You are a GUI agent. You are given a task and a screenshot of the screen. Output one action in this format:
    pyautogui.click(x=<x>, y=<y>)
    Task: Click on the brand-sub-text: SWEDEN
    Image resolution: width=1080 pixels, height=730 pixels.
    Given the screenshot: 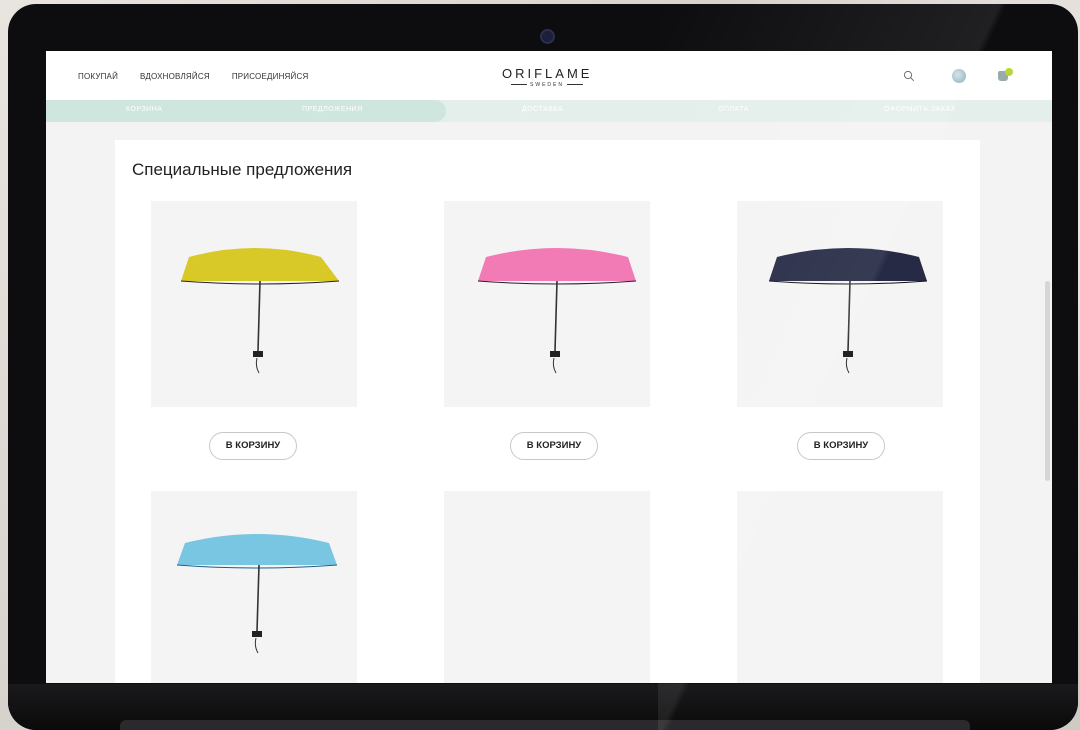 What is the action you would take?
    pyautogui.click(x=547, y=85)
    